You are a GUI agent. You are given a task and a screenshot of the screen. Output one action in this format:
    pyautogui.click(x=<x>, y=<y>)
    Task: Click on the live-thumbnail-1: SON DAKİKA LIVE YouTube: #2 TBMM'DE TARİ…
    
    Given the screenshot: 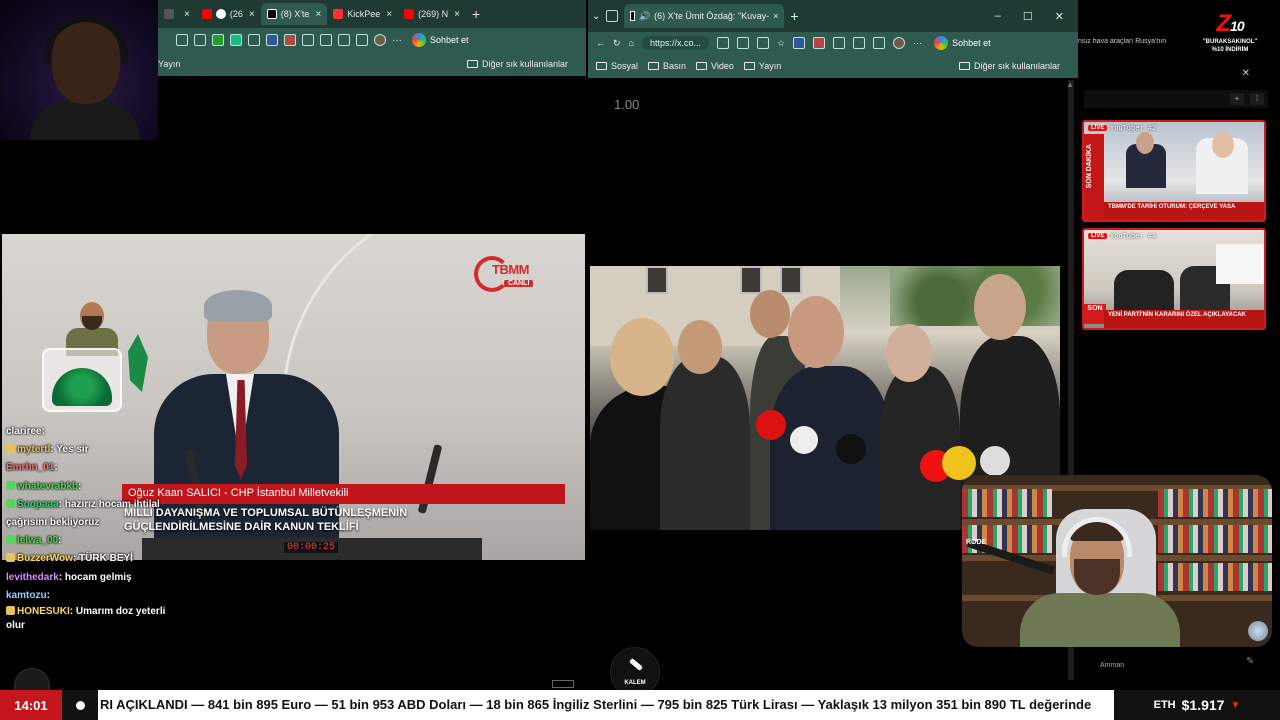 What is the action you would take?
    pyautogui.click(x=1174, y=171)
    